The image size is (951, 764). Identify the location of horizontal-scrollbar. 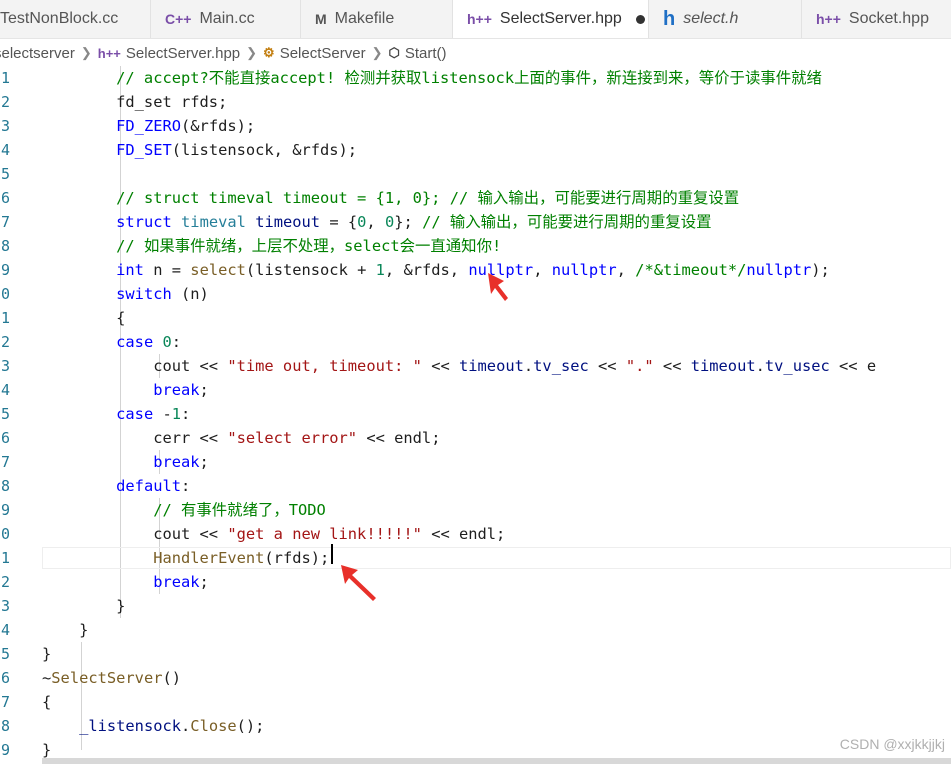
(496, 761).